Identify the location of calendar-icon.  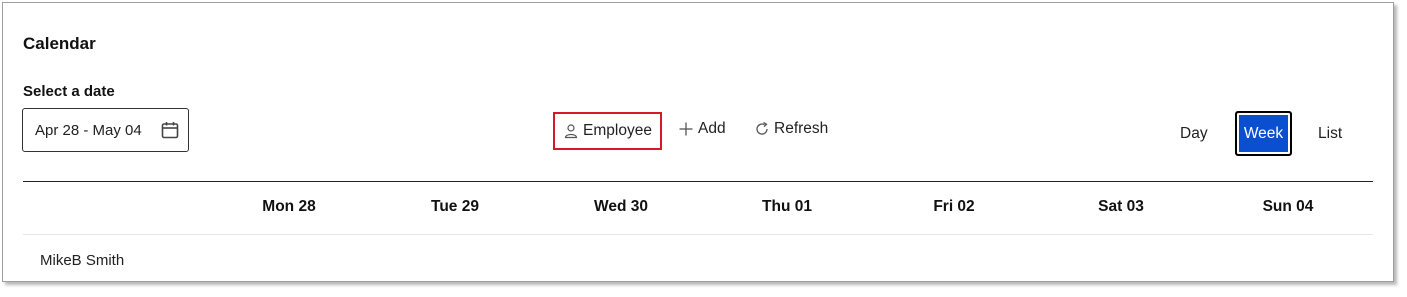
(170, 130).